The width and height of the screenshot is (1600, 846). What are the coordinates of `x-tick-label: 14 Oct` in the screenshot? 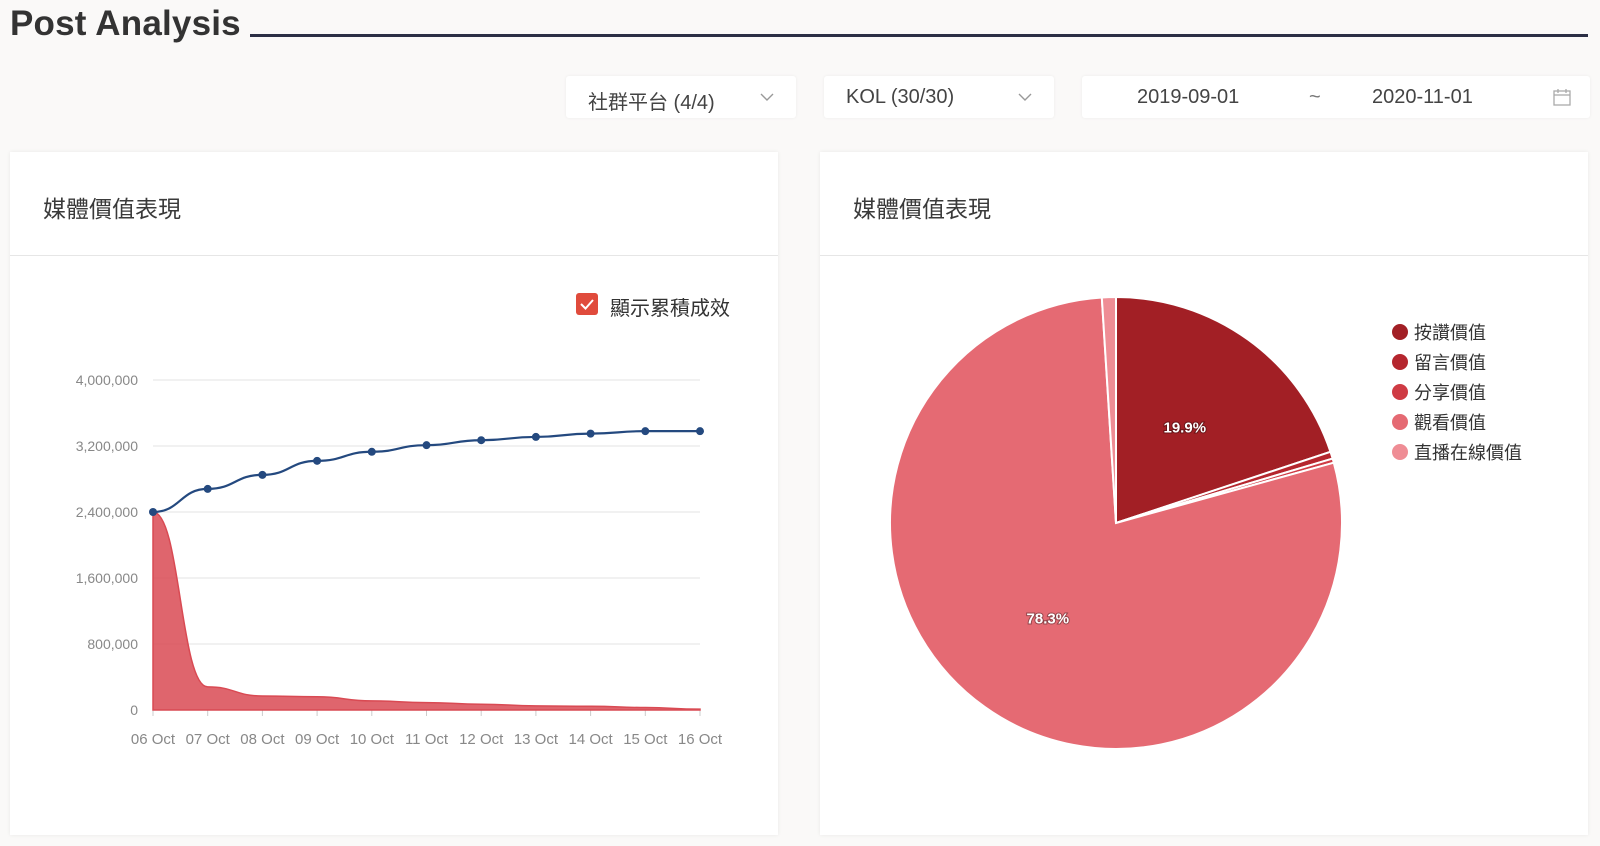 It's located at (591, 739).